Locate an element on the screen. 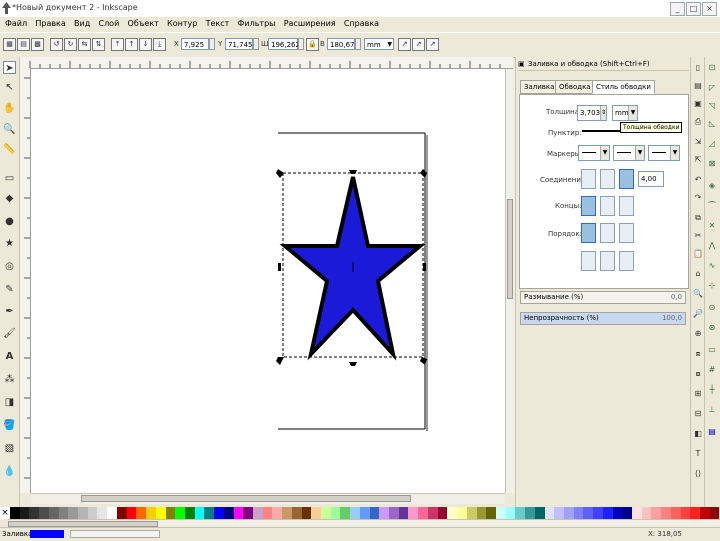  tab-fill: Заливка is located at coordinates (539, 87).